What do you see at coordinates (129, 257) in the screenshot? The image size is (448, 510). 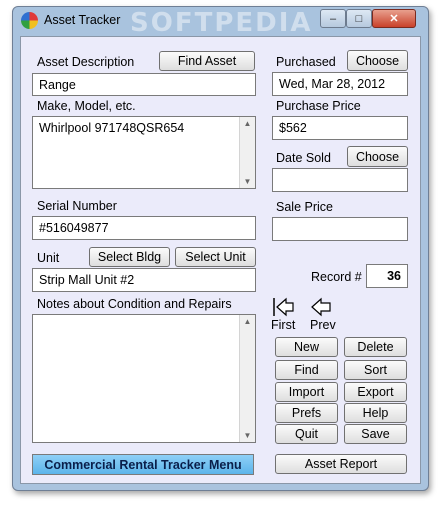 I see `select-bldg-button: Select Bldg` at bounding box center [129, 257].